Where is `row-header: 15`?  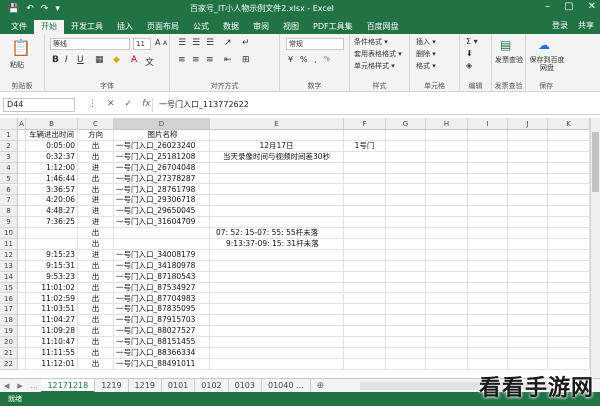
row-header: 15 is located at coordinates (9, 288).